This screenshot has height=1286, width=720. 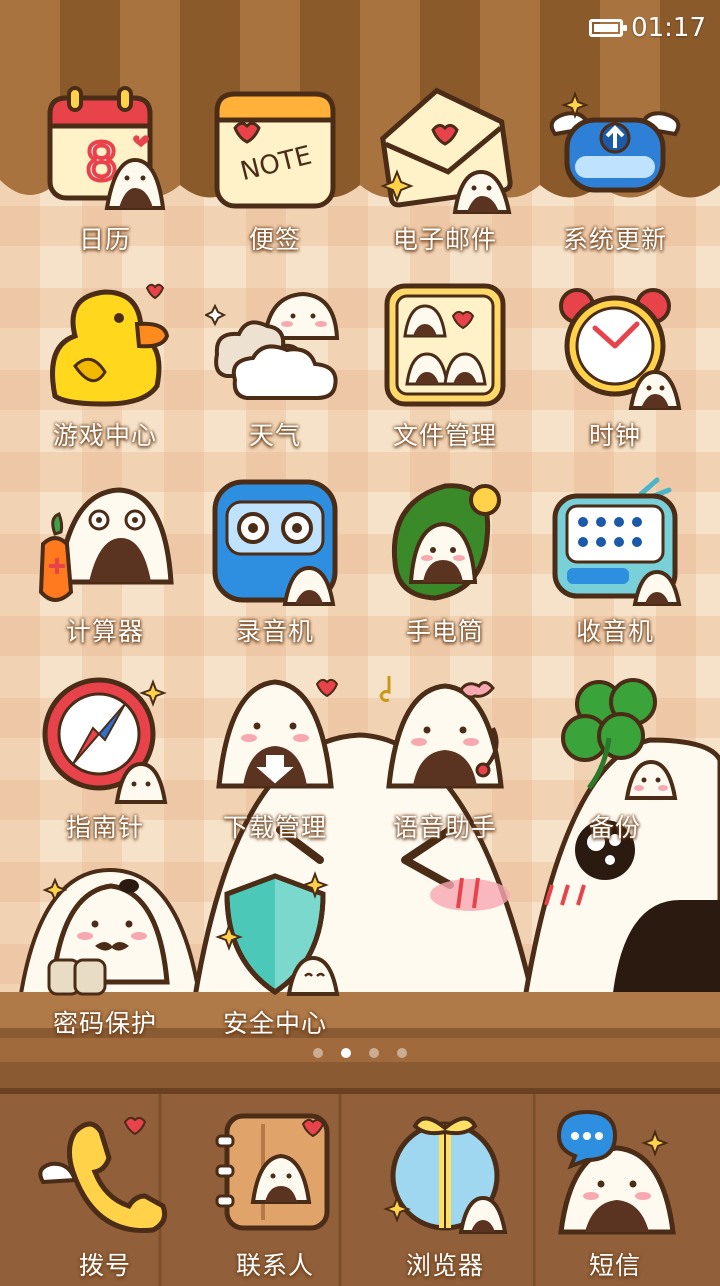 What do you see at coordinates (104, 631) in the screenshot?
I see `app-label: 计算器` at bounding box center [104, 631].